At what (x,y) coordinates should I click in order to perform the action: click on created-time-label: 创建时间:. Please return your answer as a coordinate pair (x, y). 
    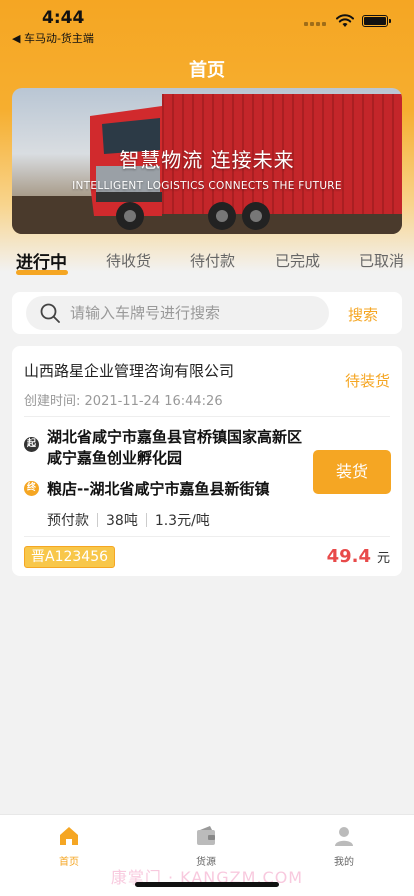
    Looking at the image, I should click on (52, 401).